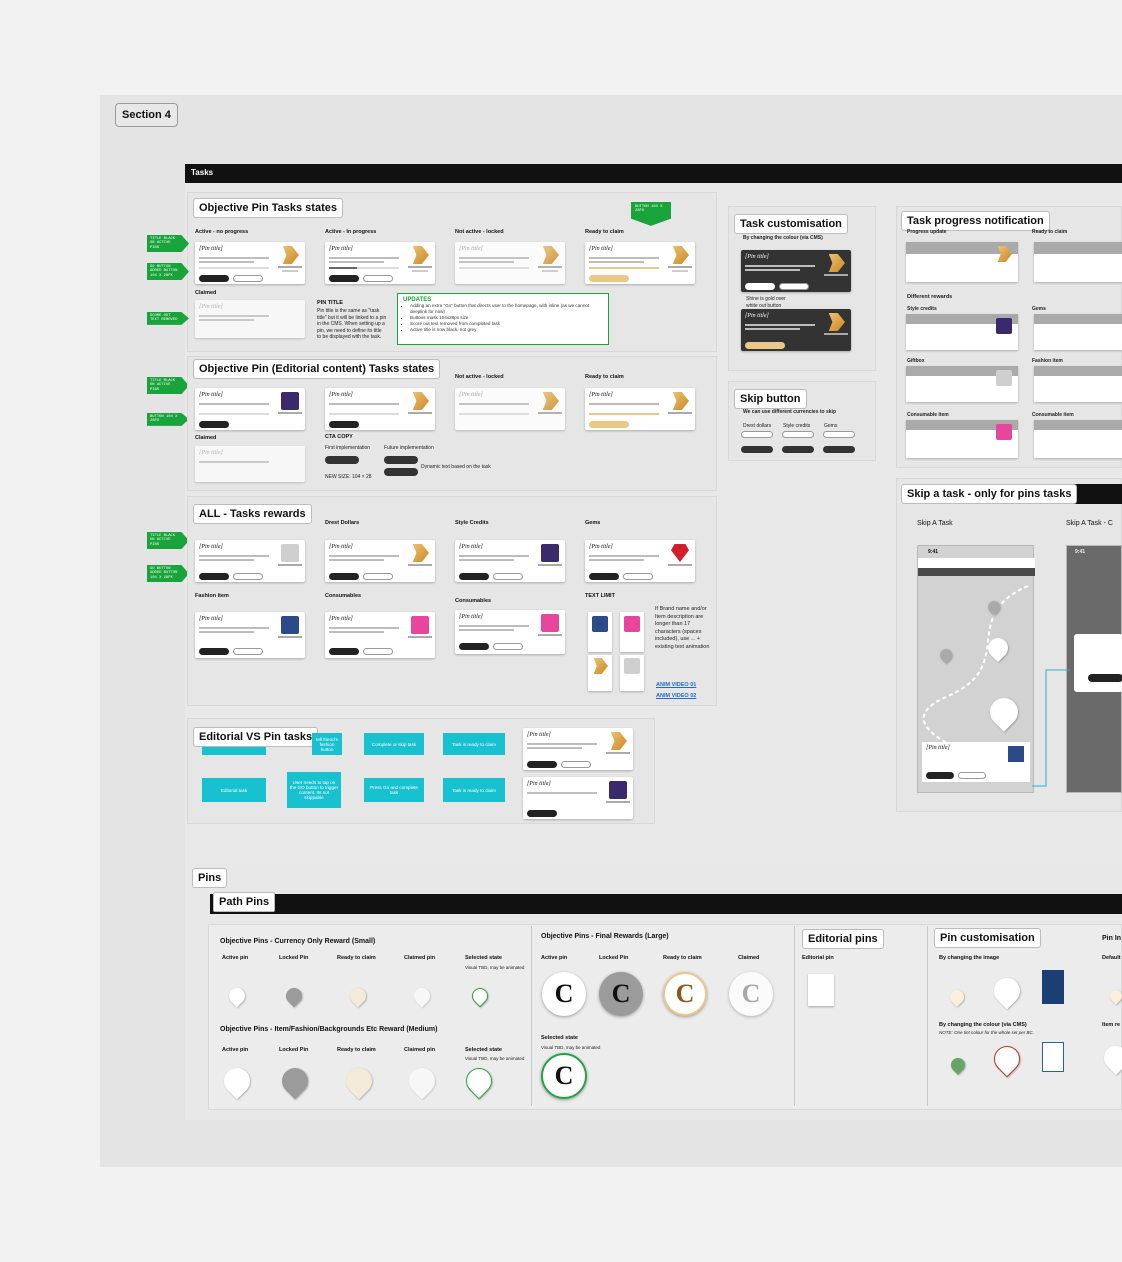  Describe the element at coordinates (420, 1050) in the screenshot. I see `pin-col-label: Claimed pin` at that location.